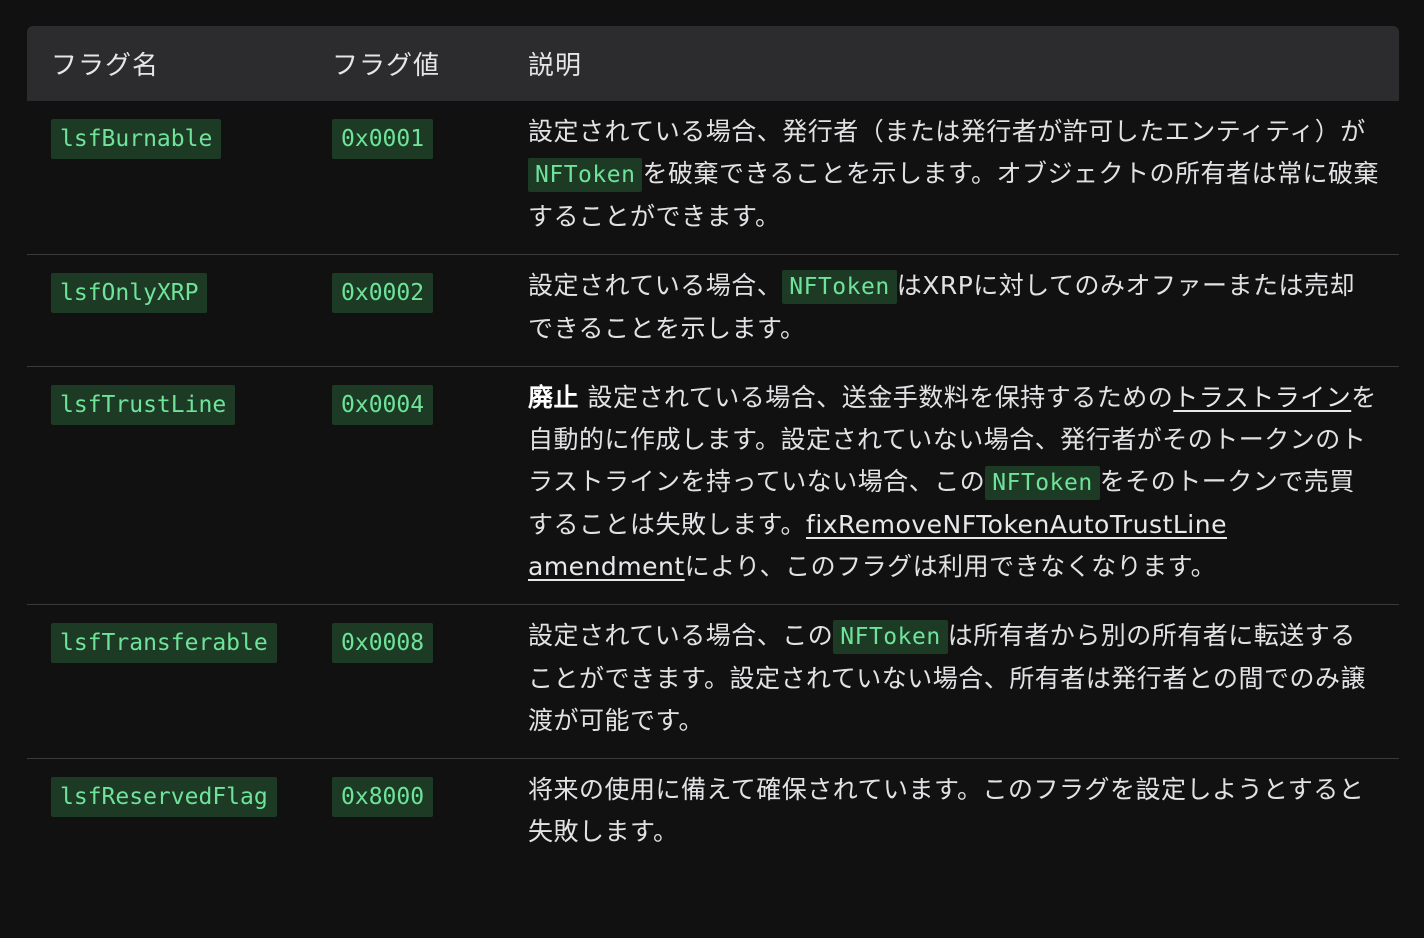 The height and width of the screenshot is (938, 1424). Describe the element at coordinates (655, 285) in the screenshot. I see `description-text: 設定されている場合、` at that location.